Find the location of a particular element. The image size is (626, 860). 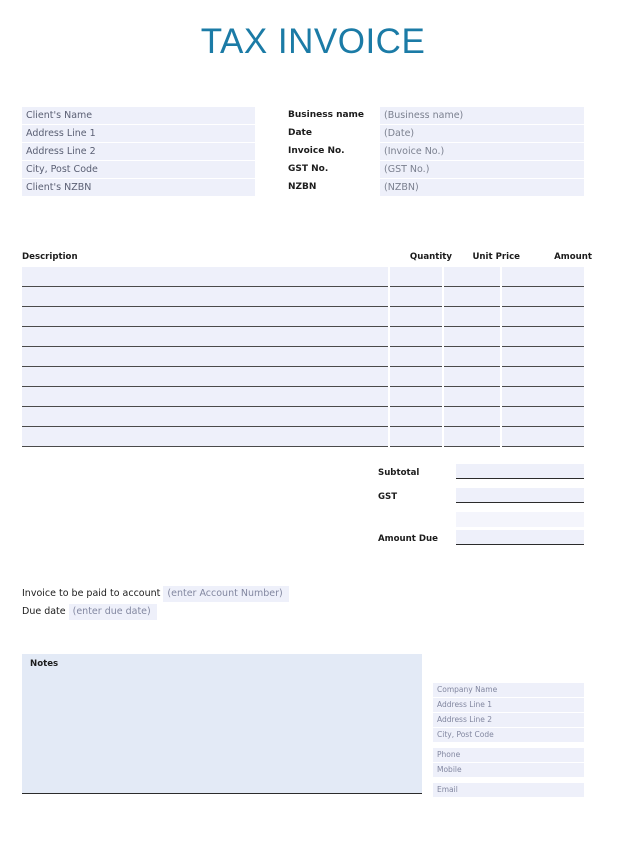

column-header-amount: Amount is located at coordinates (573, 257).